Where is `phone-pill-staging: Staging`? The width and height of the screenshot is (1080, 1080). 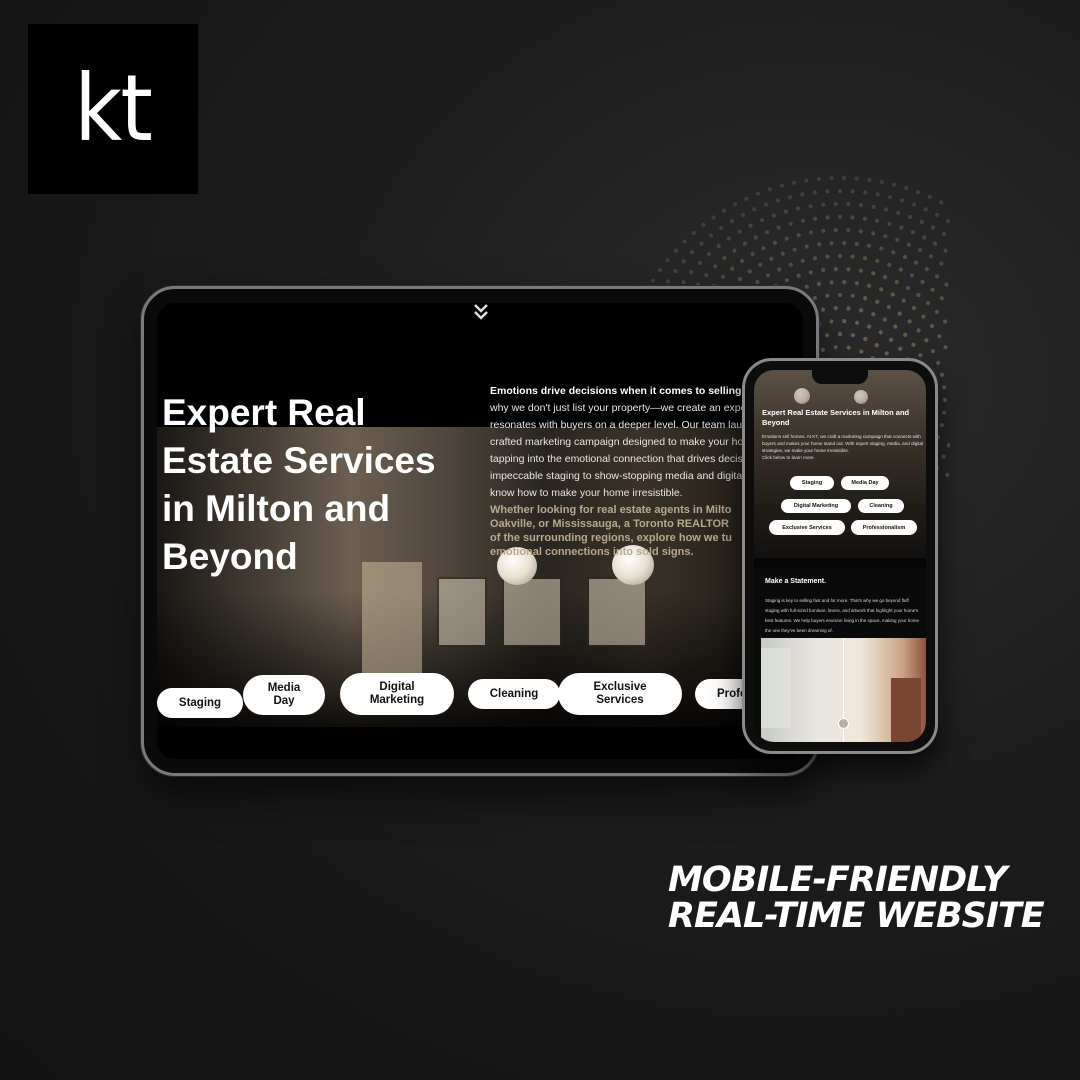
phone-pill-staging: Staging is located at coordinates (812, 483).